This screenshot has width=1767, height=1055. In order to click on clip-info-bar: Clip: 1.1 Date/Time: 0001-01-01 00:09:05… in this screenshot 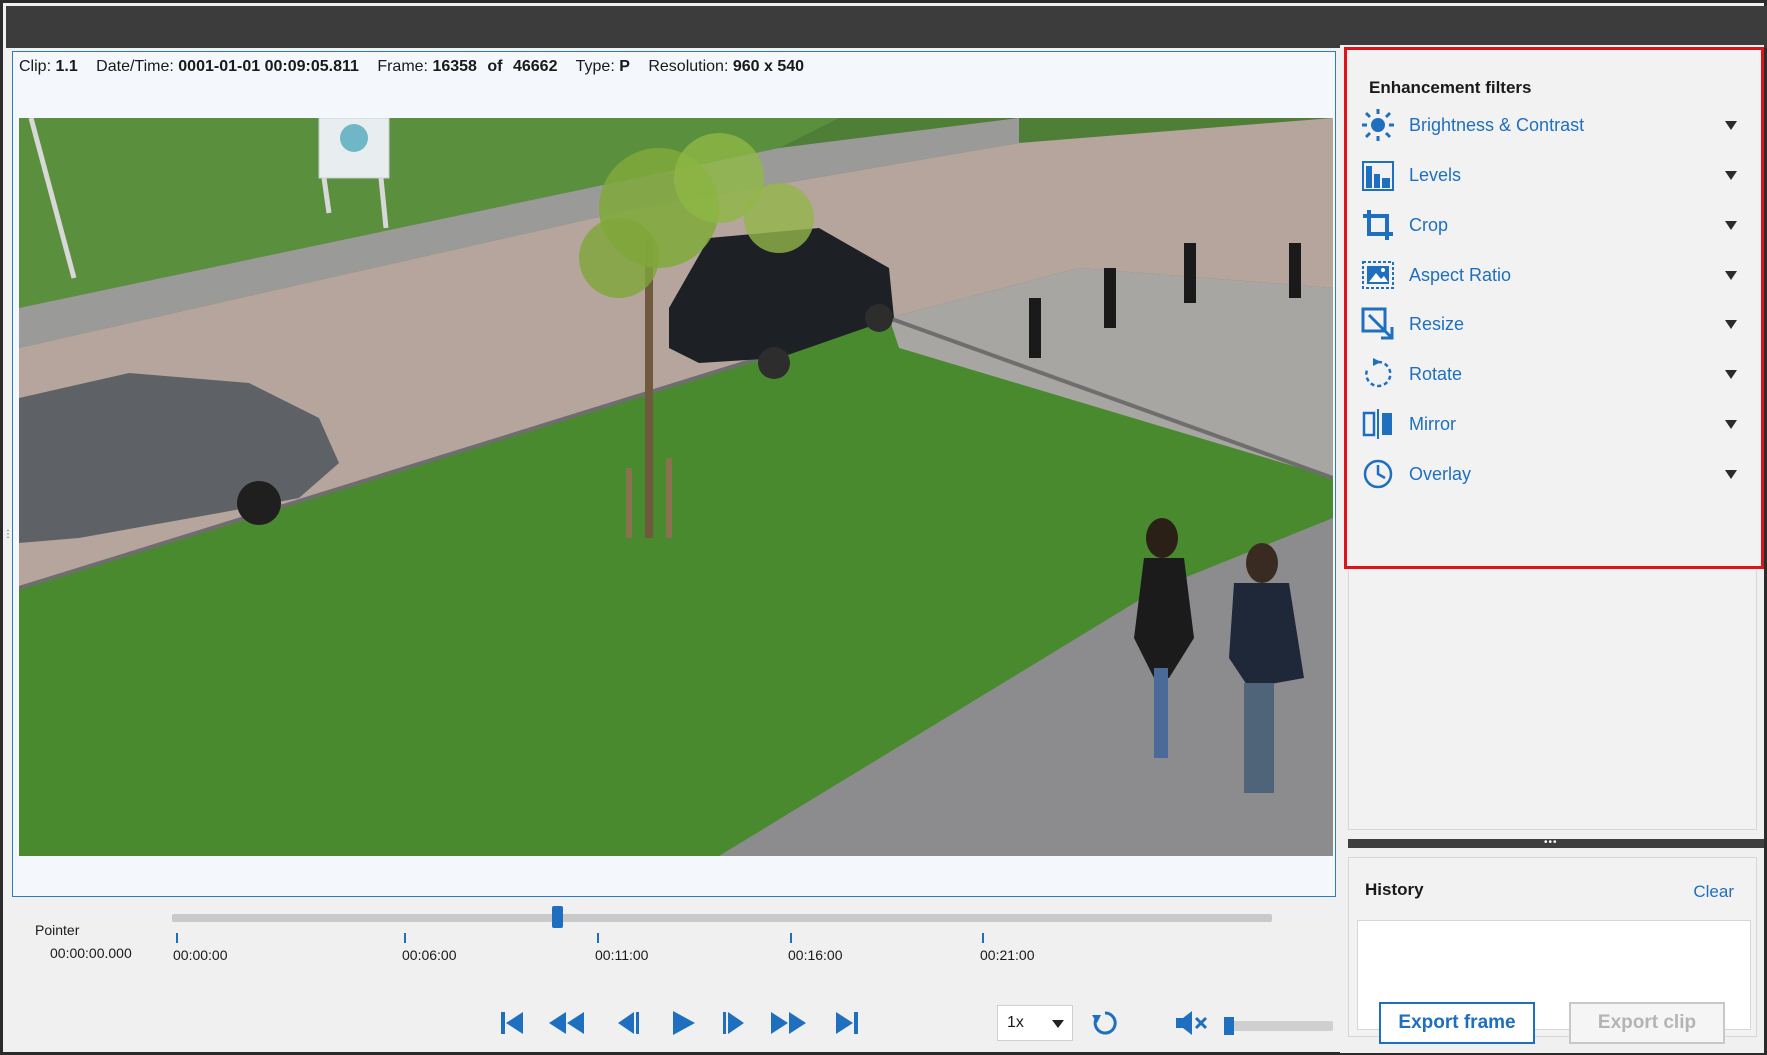, I will do `click(418, 70)`.